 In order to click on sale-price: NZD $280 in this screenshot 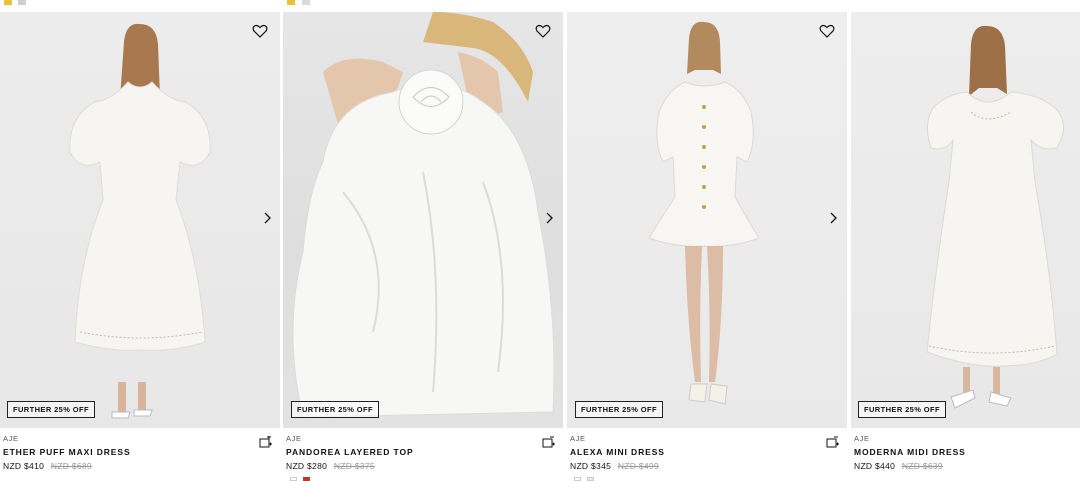, I will do `click(307, 466)`.